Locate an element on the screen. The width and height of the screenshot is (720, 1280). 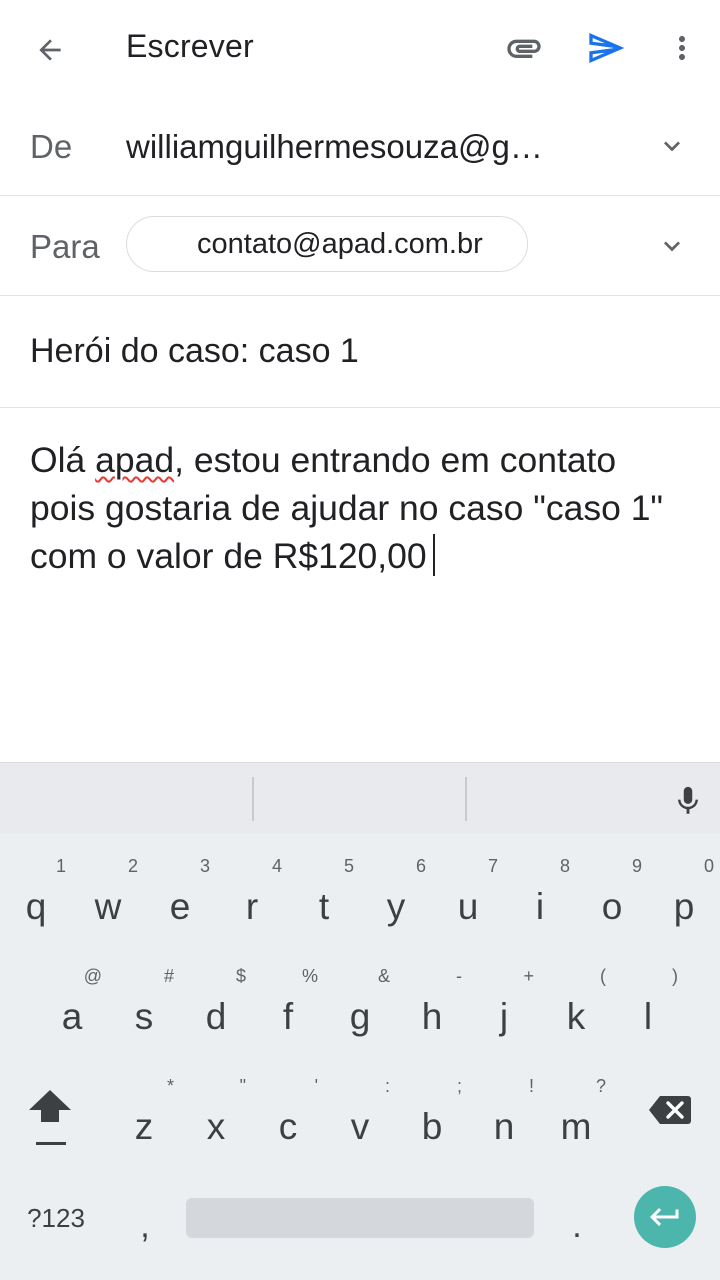
key-f: % f is located at coordinates (288, 1006).